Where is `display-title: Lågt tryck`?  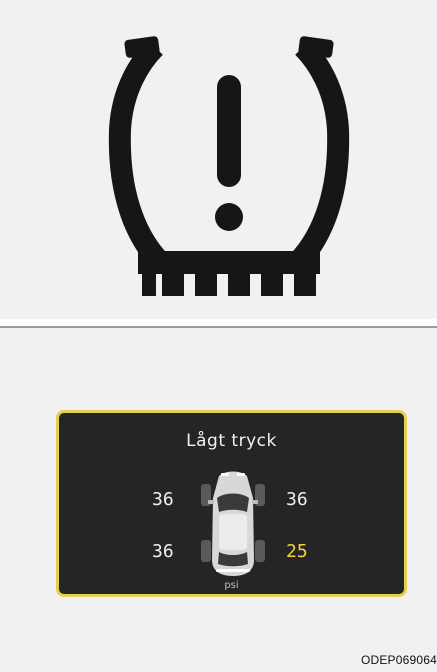
display-title: Lågt tryck is located at coordinates (231, 441).